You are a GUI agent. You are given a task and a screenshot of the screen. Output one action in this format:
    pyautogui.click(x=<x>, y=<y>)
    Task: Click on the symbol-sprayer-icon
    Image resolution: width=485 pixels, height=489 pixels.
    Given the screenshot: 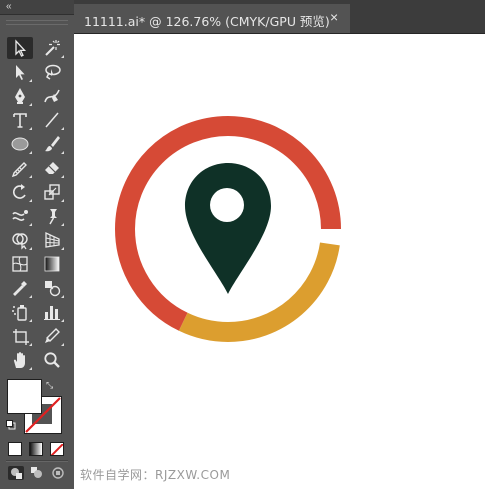 What is the action you would take?
    pyautogui.click(x=19, y=313)
    